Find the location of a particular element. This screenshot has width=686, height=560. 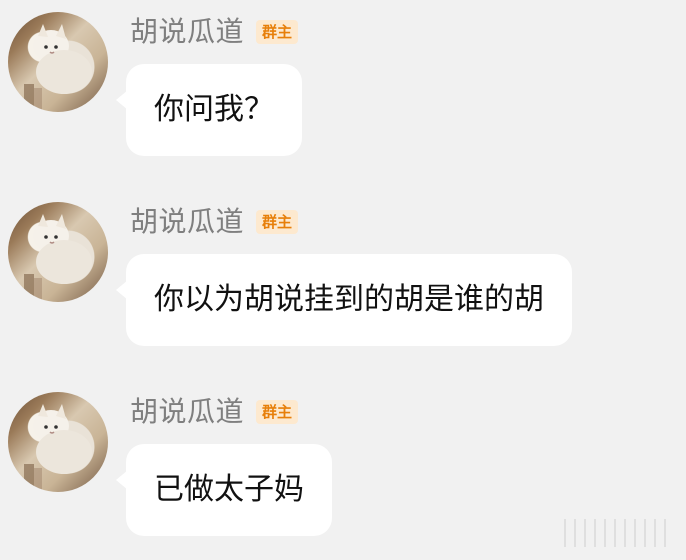

message-text: 你以为胡说挂到的胡是谁的胡 is located at coordinates (349, 299).